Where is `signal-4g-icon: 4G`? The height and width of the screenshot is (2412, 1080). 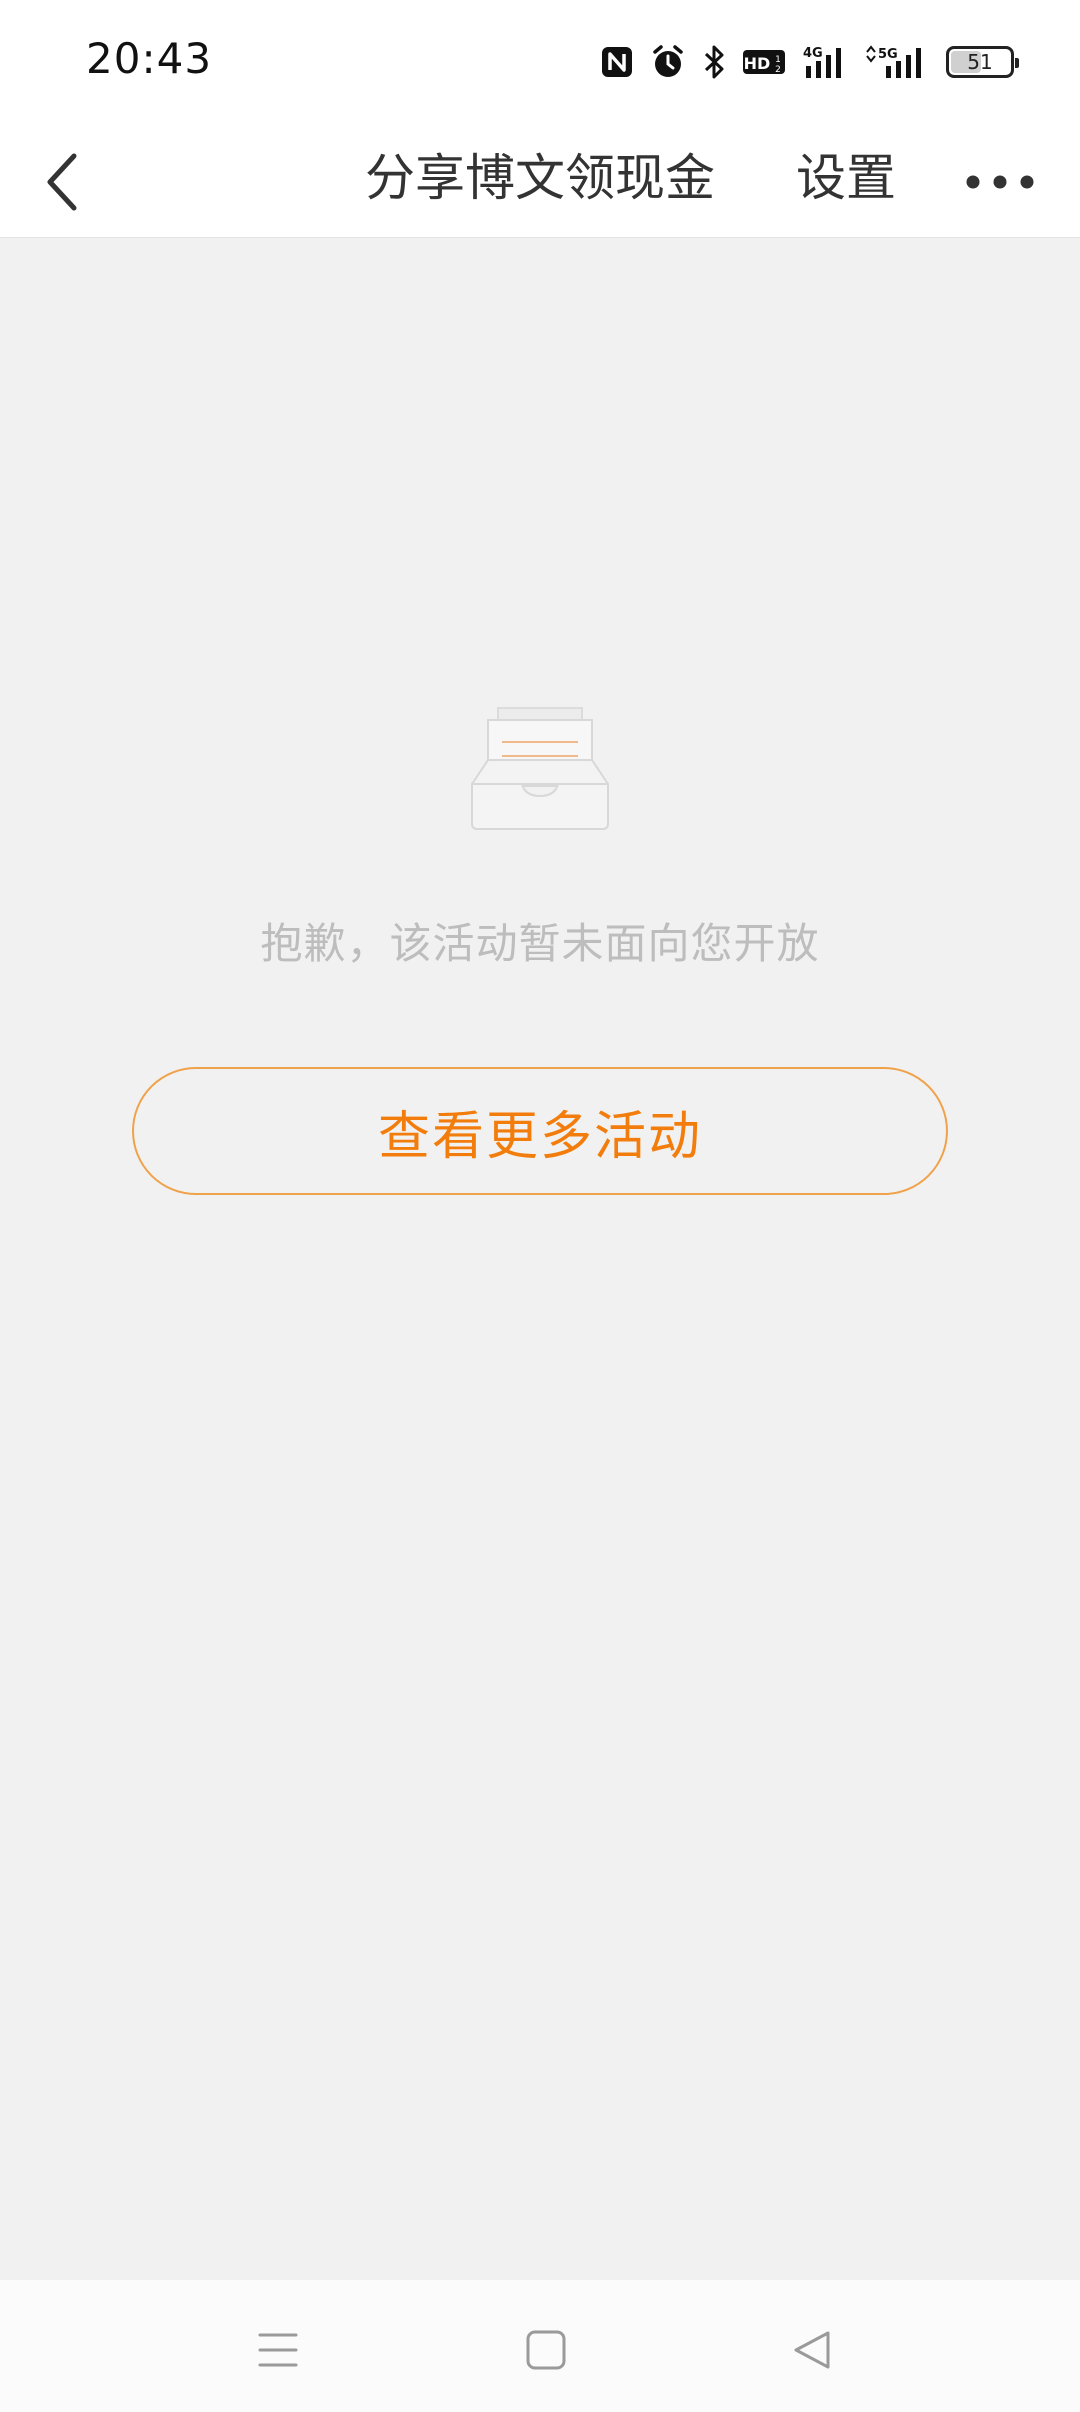
signal-4g-icon: 4G is located at coordinates (825, 62).